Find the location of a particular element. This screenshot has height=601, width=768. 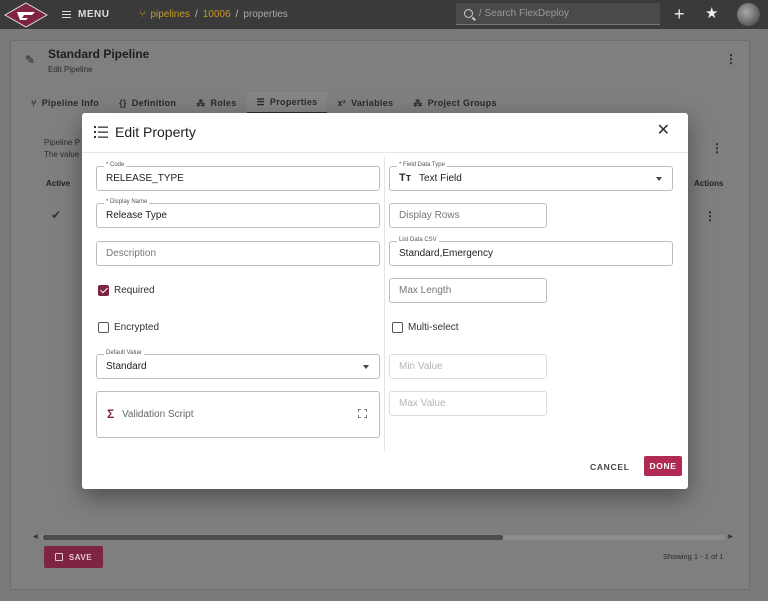

dialog-title: Edit Property is located at coordinates (155, 132).